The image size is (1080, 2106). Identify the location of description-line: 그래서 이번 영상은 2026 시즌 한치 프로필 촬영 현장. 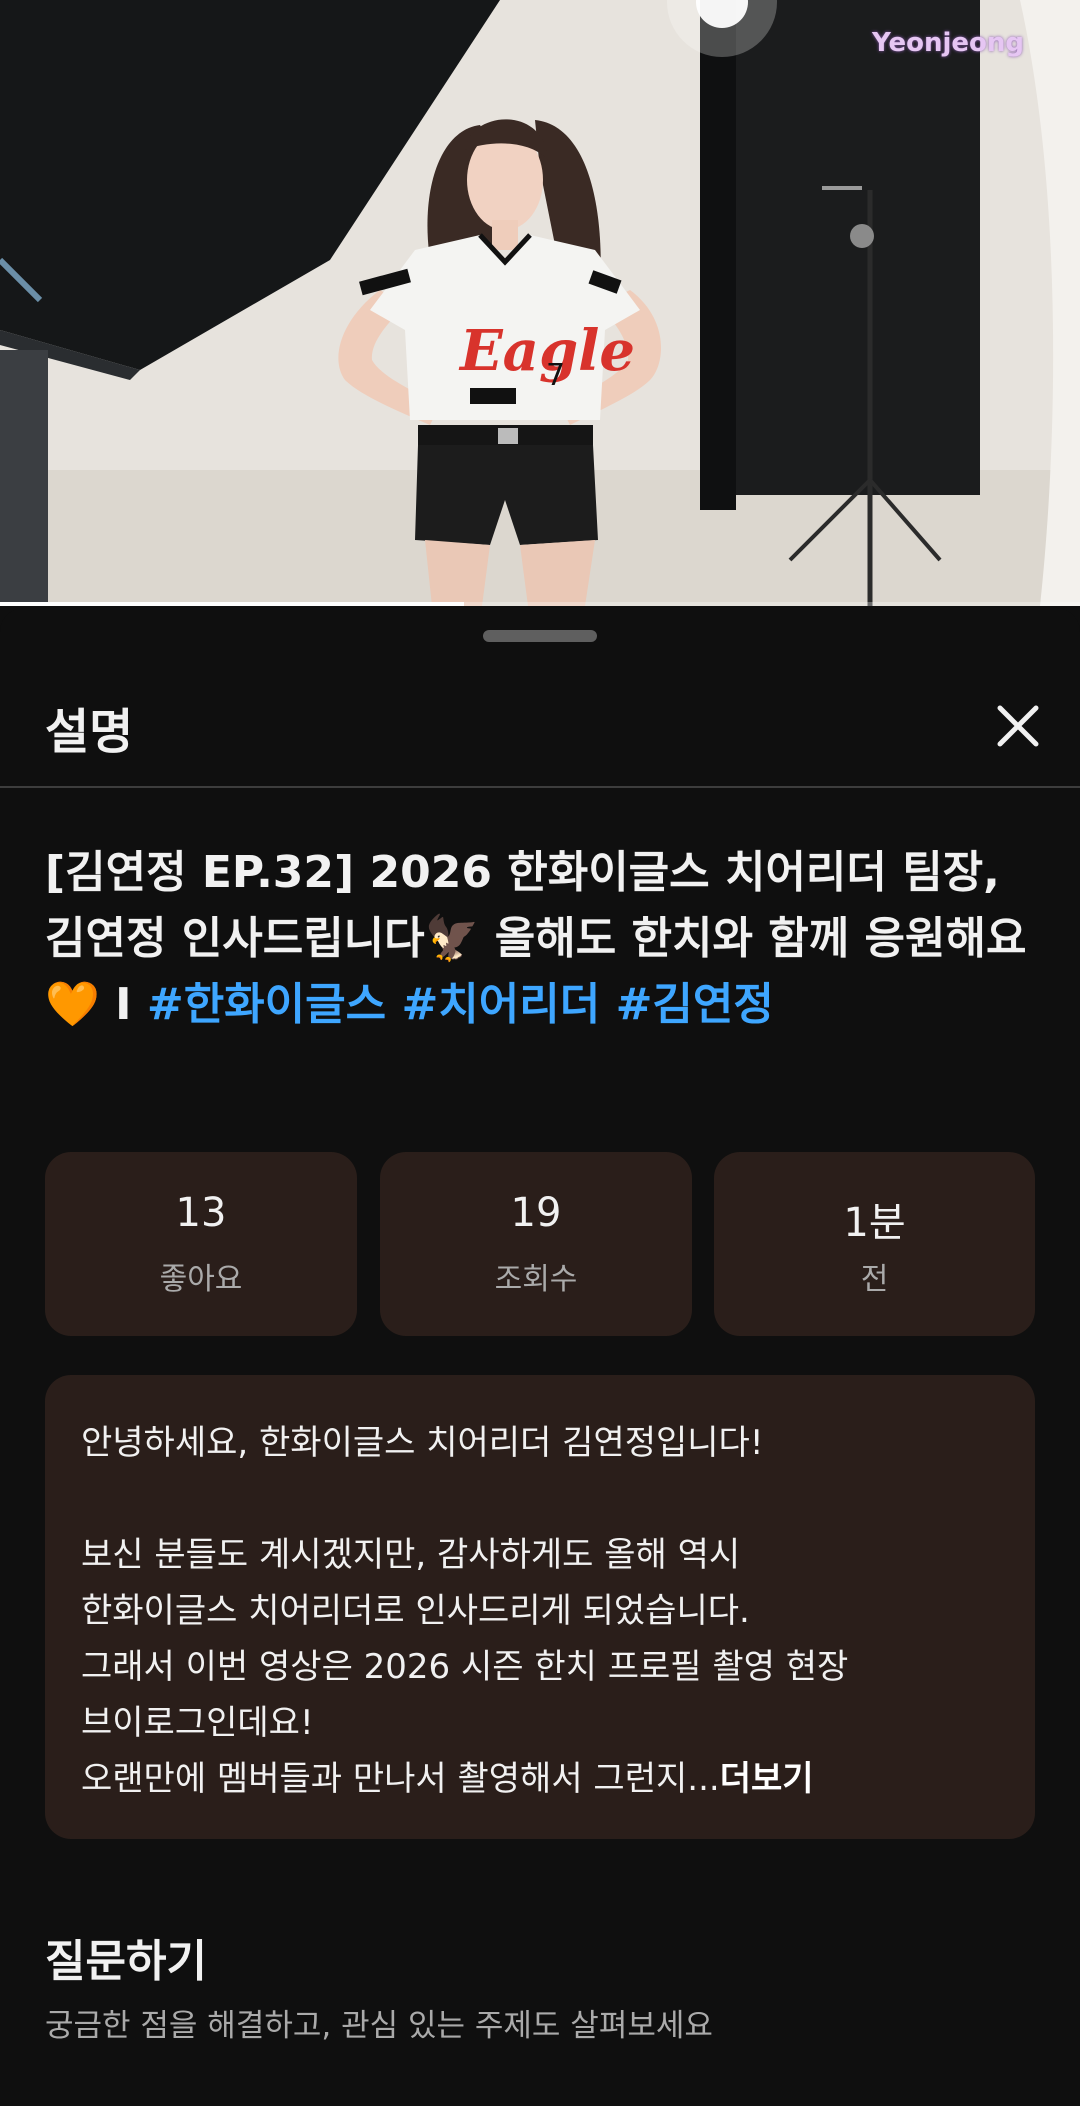
(465, 1667).